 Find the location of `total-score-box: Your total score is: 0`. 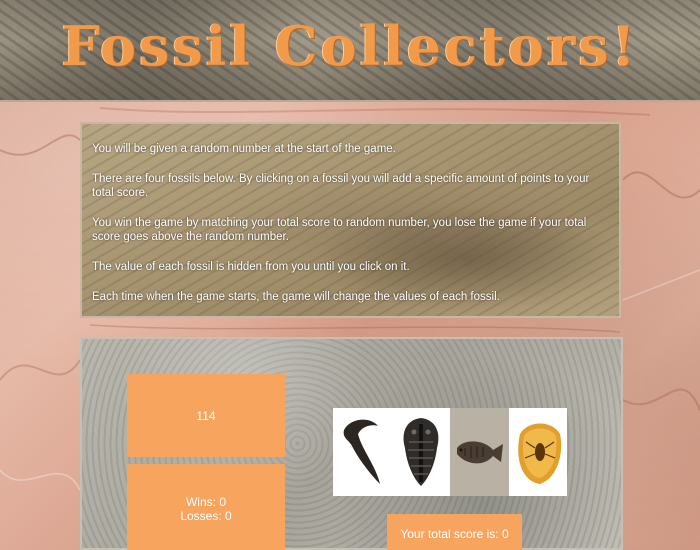

total-score-box: Your total score is: 0 is located at coordinates (454, 532).